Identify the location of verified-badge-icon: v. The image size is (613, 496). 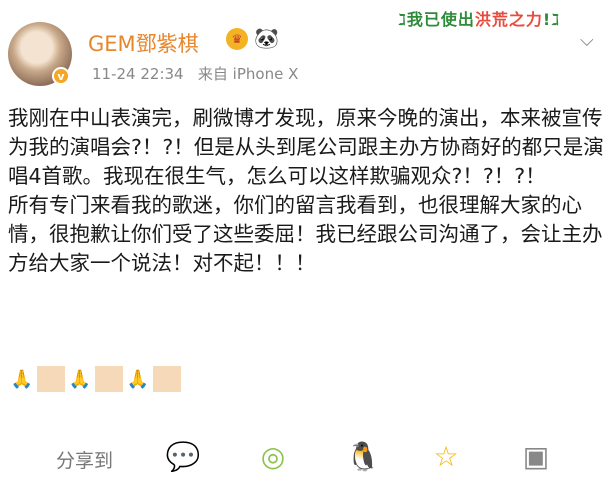
(61, 76).